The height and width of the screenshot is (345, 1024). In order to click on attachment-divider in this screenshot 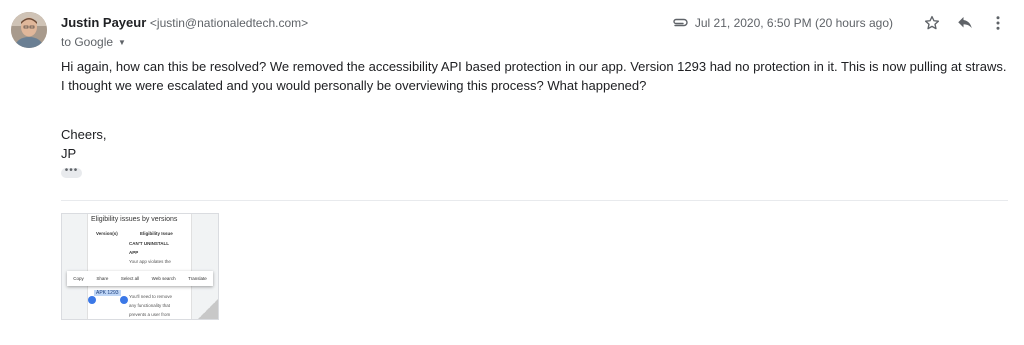, I will do `click(534, 200)`.